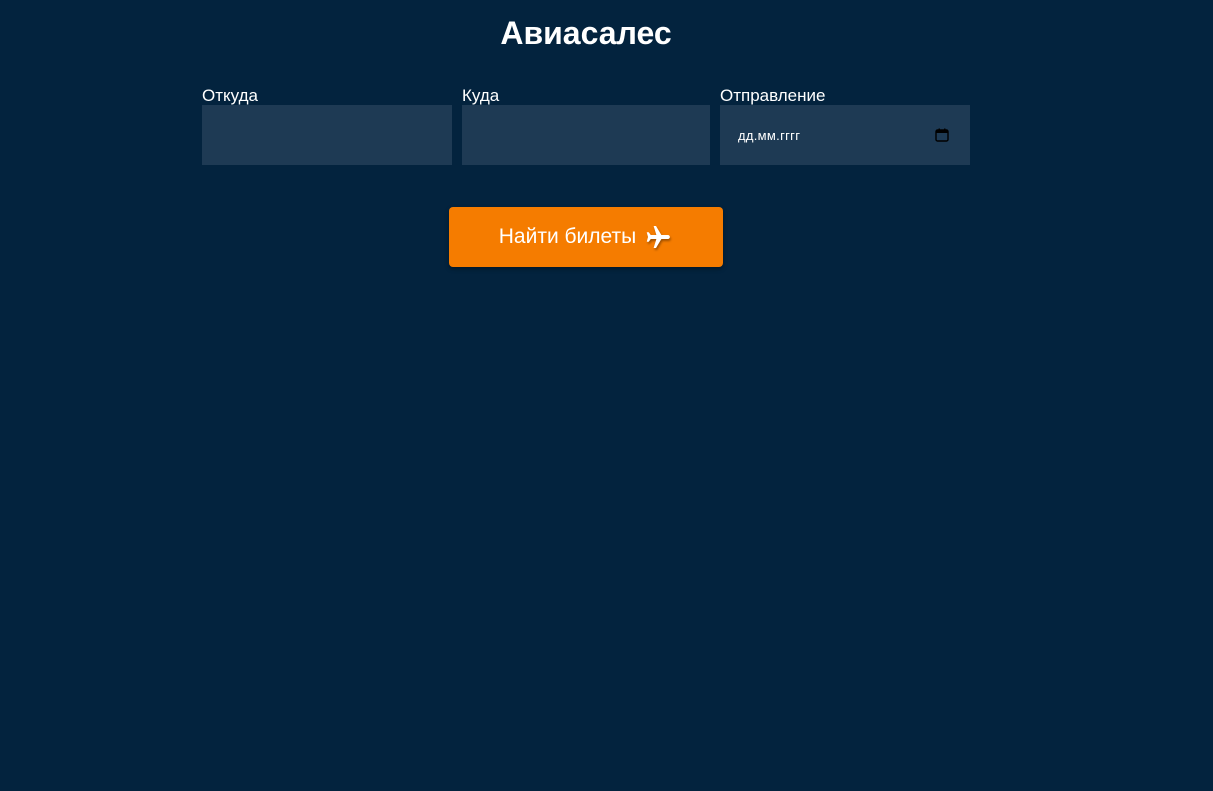 The height and width of the screenshot is (791, 1213). Describe the element at coordinates (942, 135) in the screenshot. I see `calendar-icon` at that location.